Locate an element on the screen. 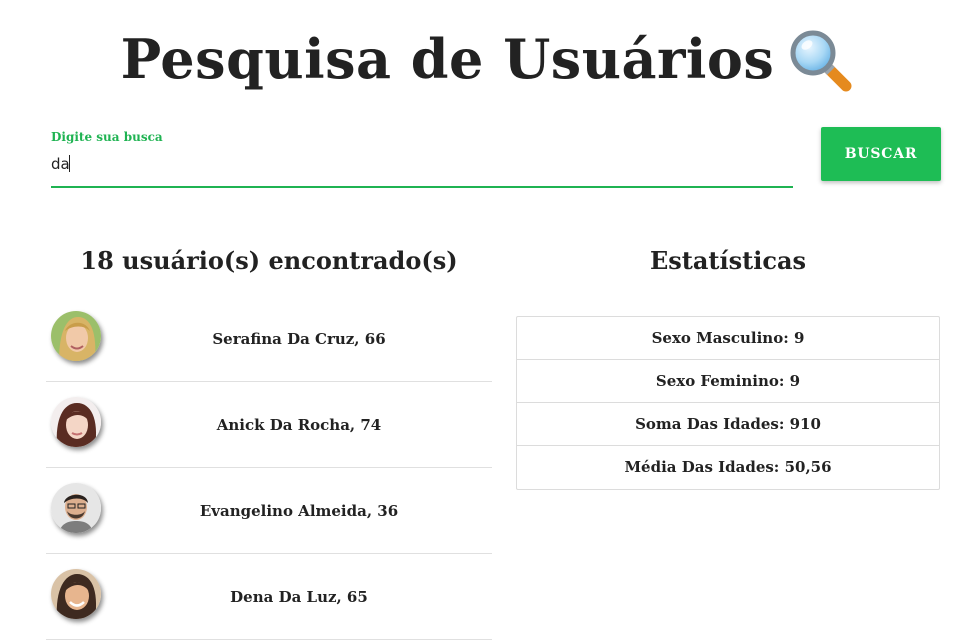  avatar-photo-man-with-beard is located at coordinates (76, 508).